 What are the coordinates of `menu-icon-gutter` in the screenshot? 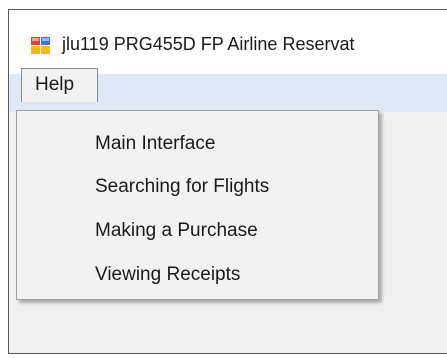 It's located at (41, 205).